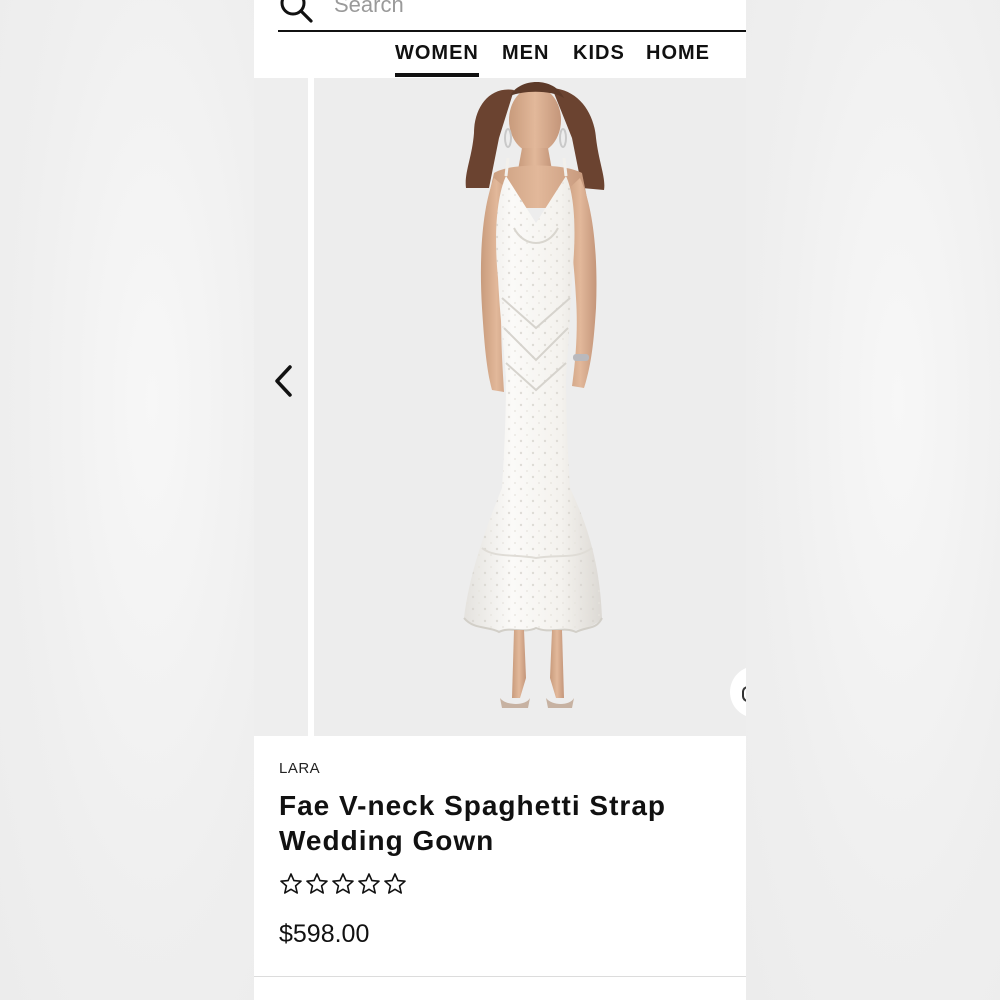 The height and width of the screenshot is (1000, 1000). I want to click on search-bar, so click(512, 16).